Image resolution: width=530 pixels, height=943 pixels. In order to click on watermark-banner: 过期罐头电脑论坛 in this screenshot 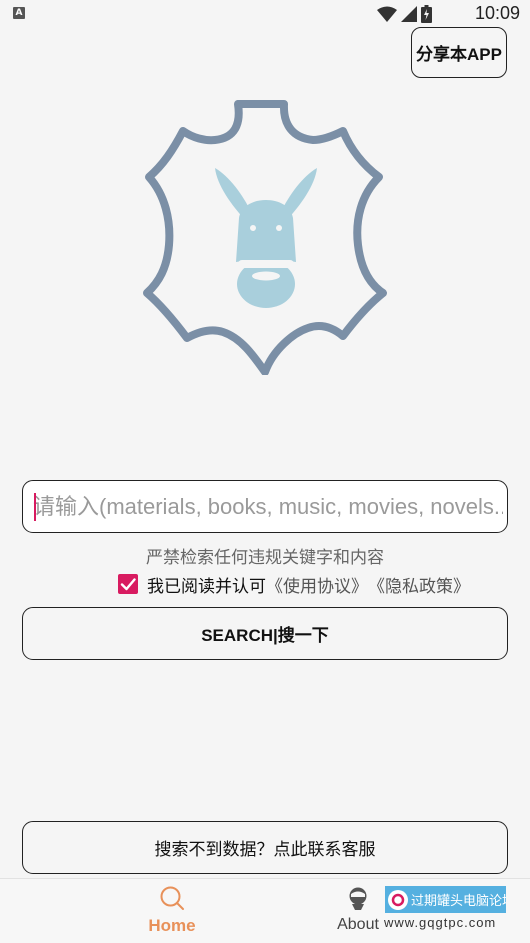, I will do `click(445, 899)`.